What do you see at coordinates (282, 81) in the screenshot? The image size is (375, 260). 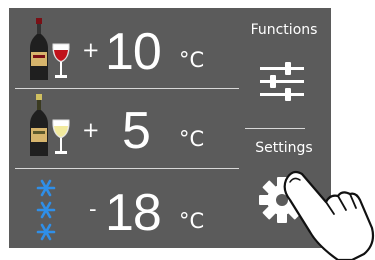 I see `sliders-icon` at bounding box center [282, 81].